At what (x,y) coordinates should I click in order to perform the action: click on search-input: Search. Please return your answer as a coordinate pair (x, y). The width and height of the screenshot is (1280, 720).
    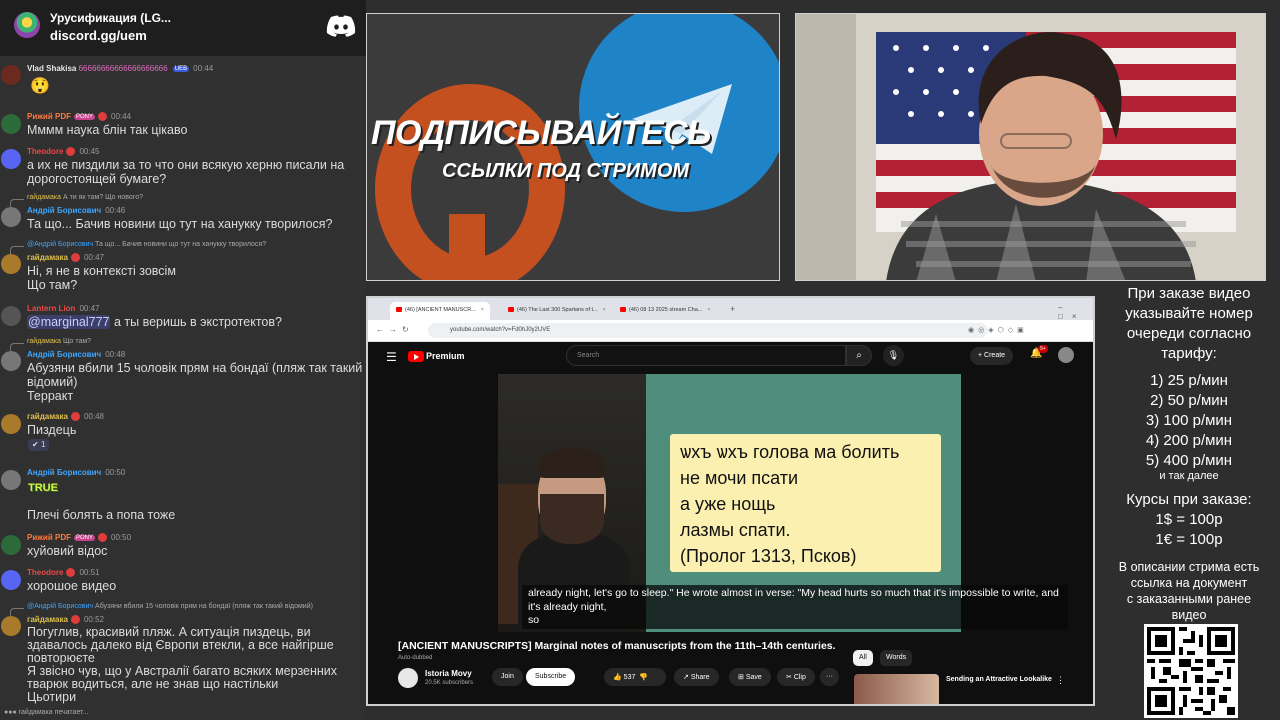
    Looking at the image, I should click on (706, 355).